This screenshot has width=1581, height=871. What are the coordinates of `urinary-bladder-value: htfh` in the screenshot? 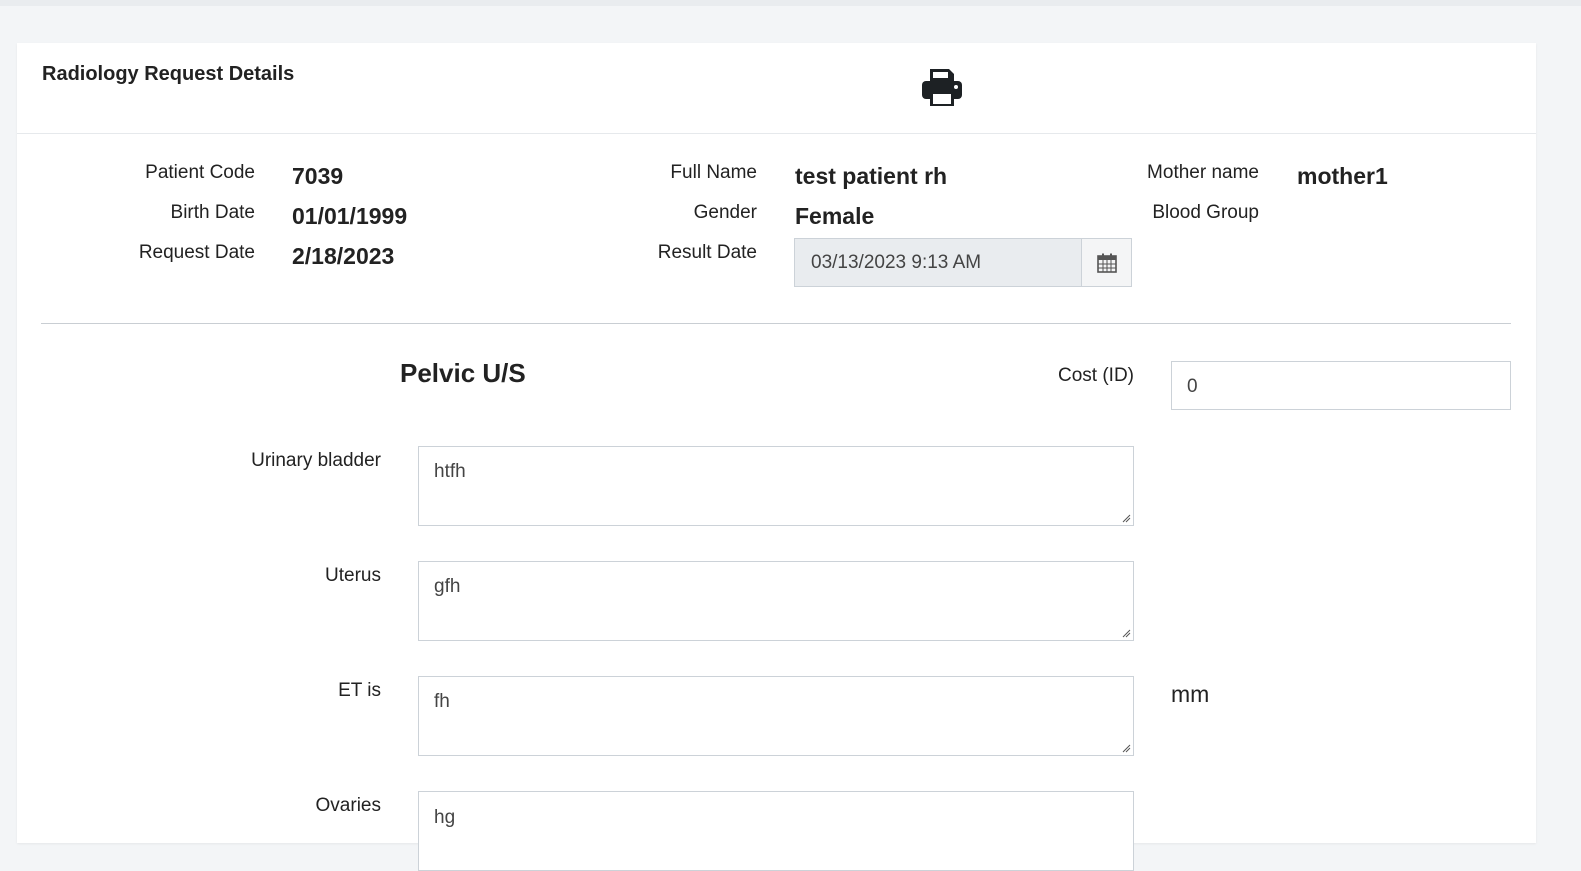 It's located at (450, 471).